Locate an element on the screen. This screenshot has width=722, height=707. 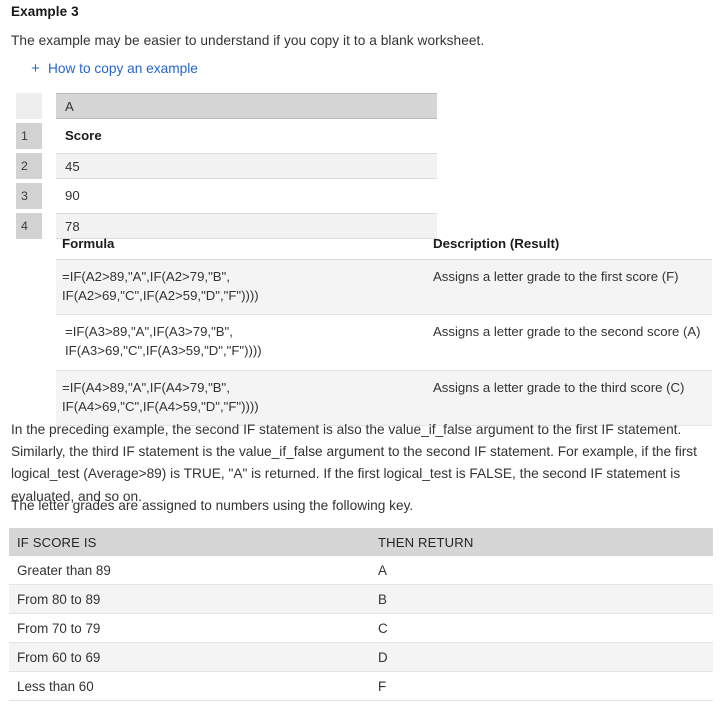
plus-icon: + is located at coordinates (35, 68).